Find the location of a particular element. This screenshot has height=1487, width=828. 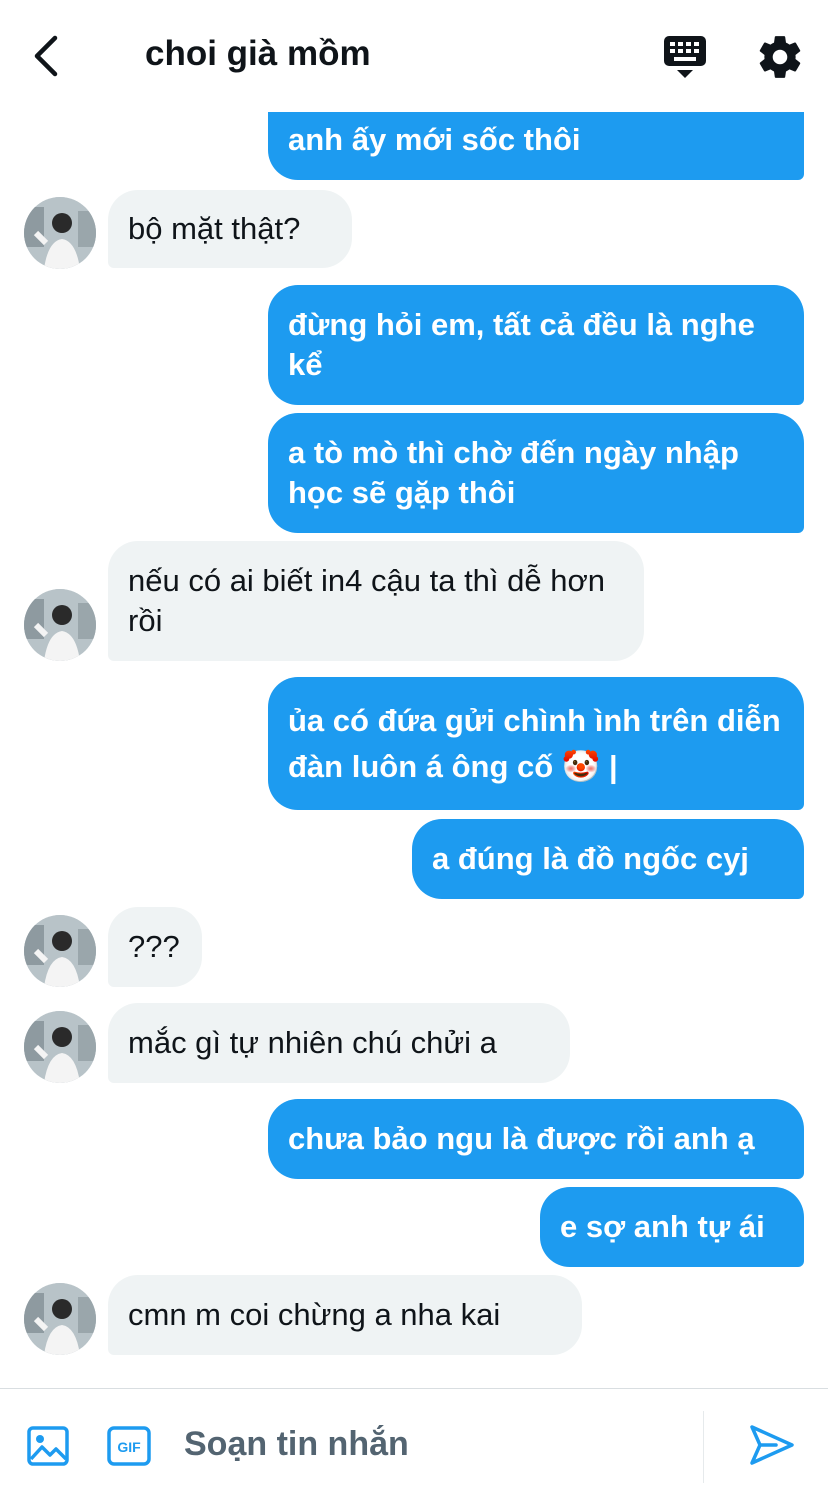

message-incoming: mắc gì tự nhiên chú chửi a is located at coordinates (339, 1043).